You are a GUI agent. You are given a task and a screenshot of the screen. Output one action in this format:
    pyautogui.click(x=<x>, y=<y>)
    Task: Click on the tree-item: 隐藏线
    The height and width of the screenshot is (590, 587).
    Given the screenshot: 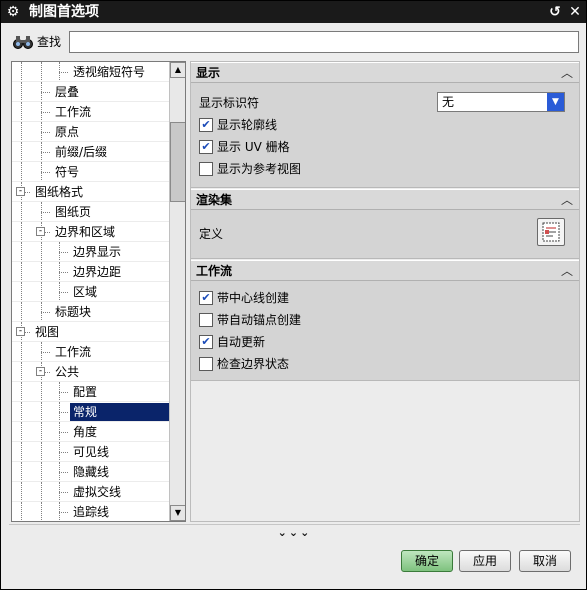 What is the action you would take?
    pyautogui.click(x=90, y=472)
    